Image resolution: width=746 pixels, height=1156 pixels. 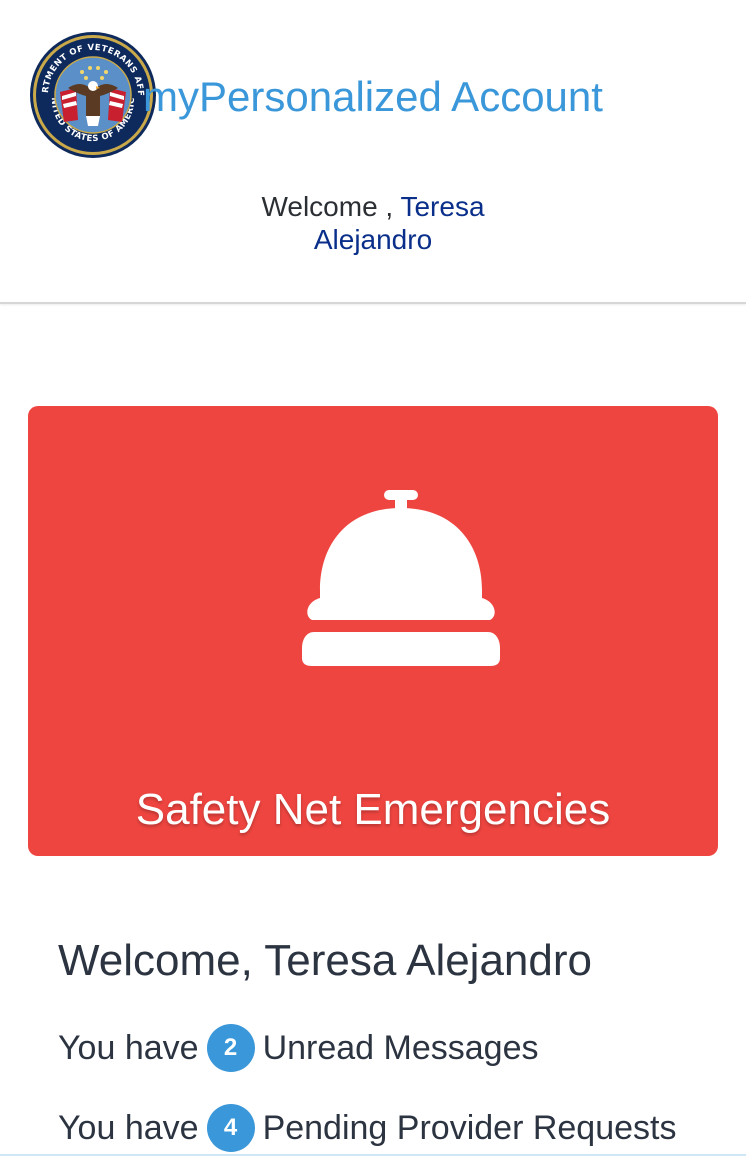 What do you see at coordinates (401, 1048) in the screenshot?
I see `messages-suffix: Unread Messages` at bounding box center [401, 1048].